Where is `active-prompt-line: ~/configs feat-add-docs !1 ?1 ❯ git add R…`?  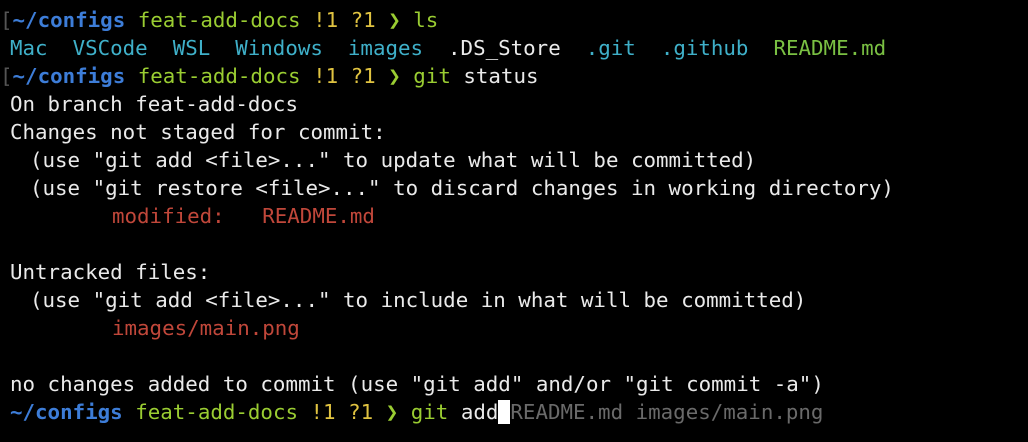
active-prompt-line: ~/configs feat-add-docs !1 ?1 ❯ git add R… is located at coordinates (514, 412).